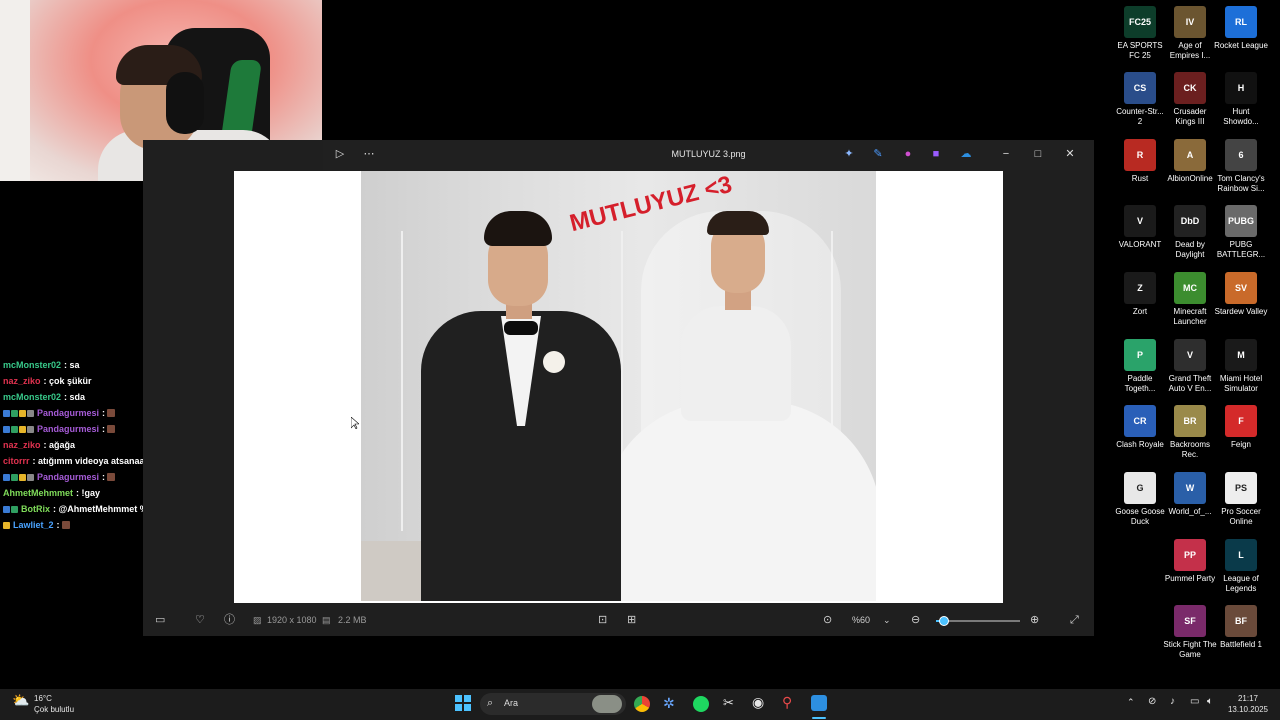 Image resolution: width=1280 pixels, height=720 pixels. What do you see at coordinates (1241, 516) in the screenshot?
I see `desktop-shortcut-label: Pro Soccer Online` at bounding box center [1241, 516].